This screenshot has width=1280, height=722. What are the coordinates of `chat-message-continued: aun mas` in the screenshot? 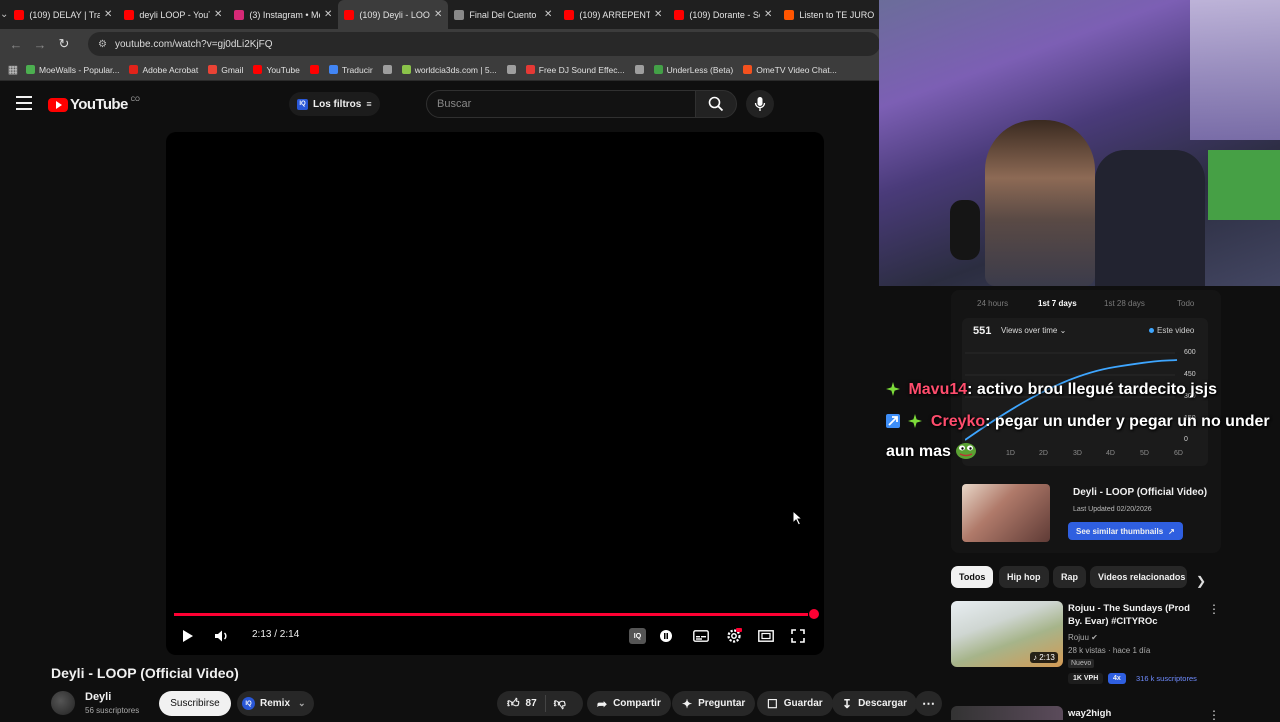 It's located at (933, 450).